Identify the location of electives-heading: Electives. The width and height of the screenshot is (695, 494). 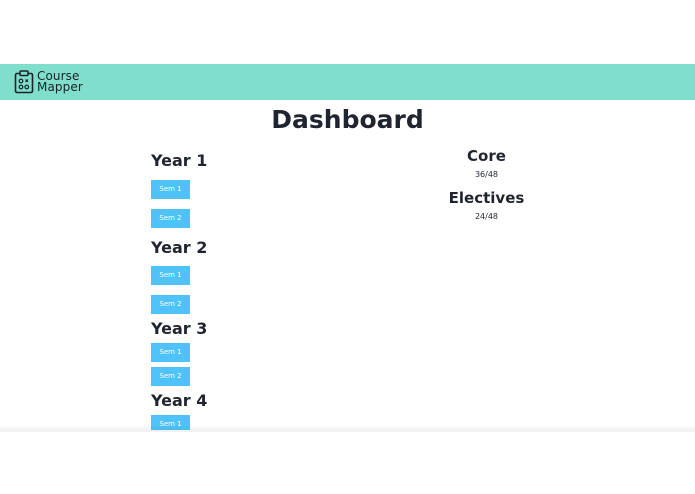
(486, 198).